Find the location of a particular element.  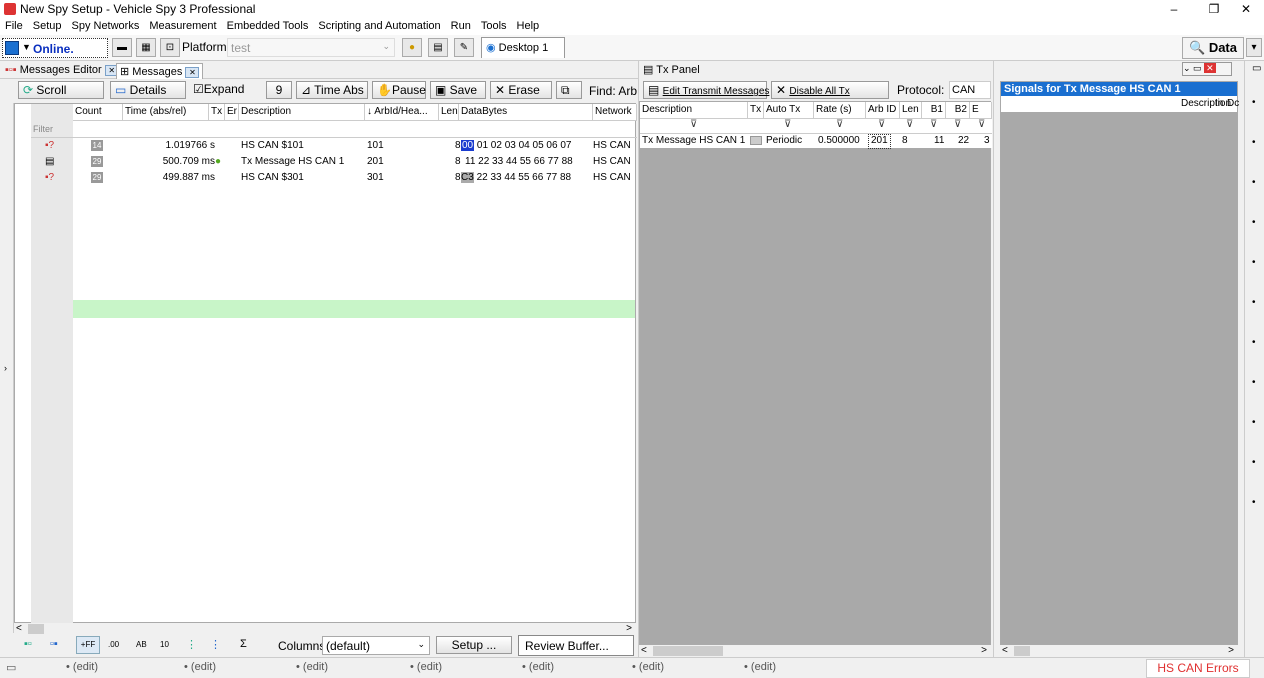

disable-all-tx-button: ✕ Disable All Tx is located at coordinates (830, 90).